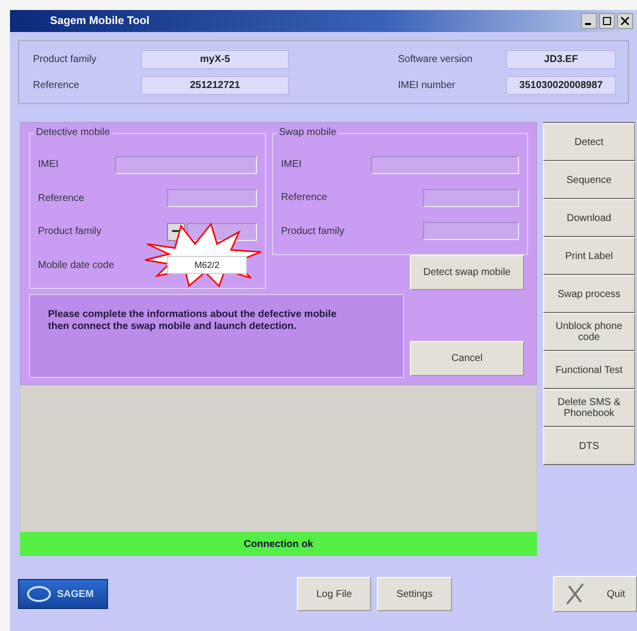 The image size is (637, 631). Describe the element at coordinates (334, 594) in the screenshot. I see `bottom-button: Log File` at that location.